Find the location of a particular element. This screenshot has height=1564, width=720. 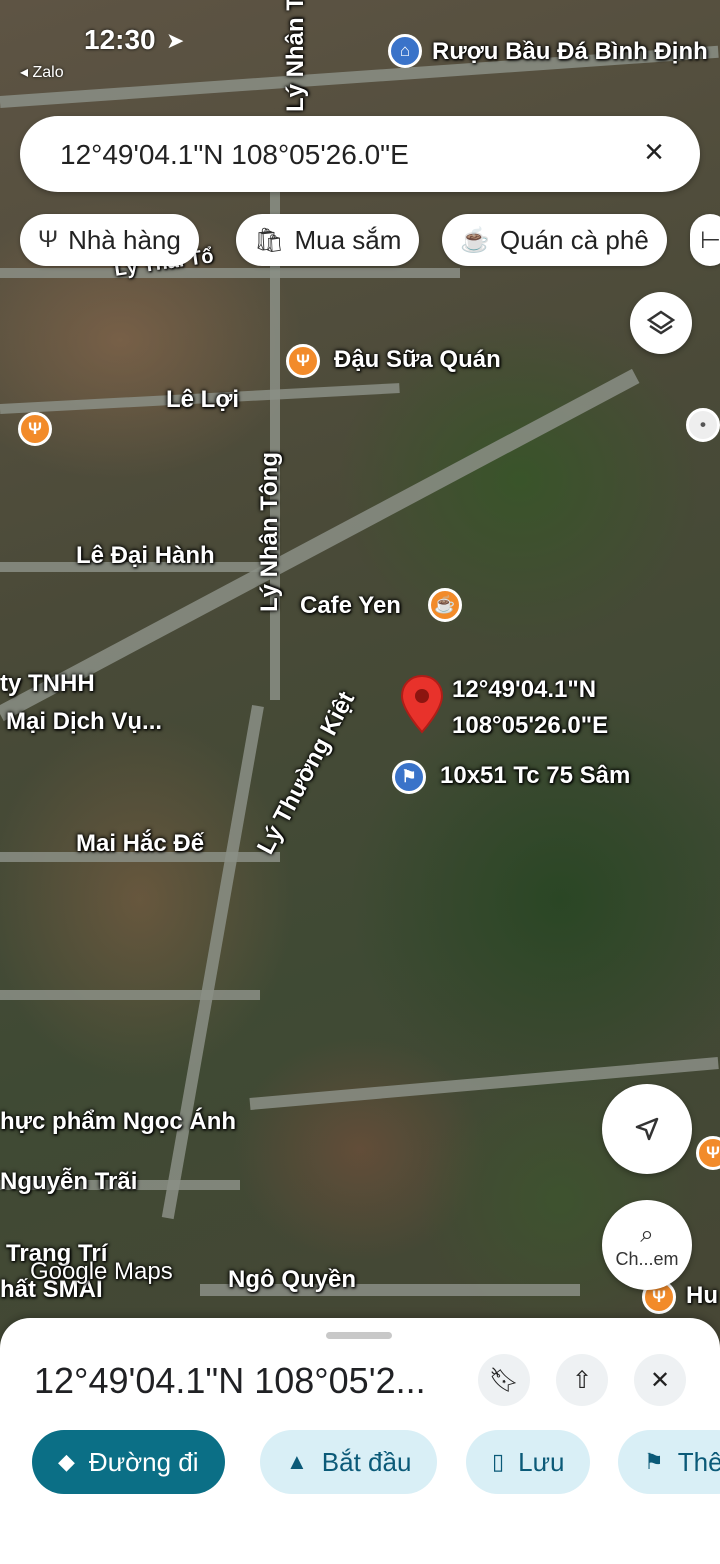

camera-search-icon: ⌕ is located at coordinates (647, 1234).